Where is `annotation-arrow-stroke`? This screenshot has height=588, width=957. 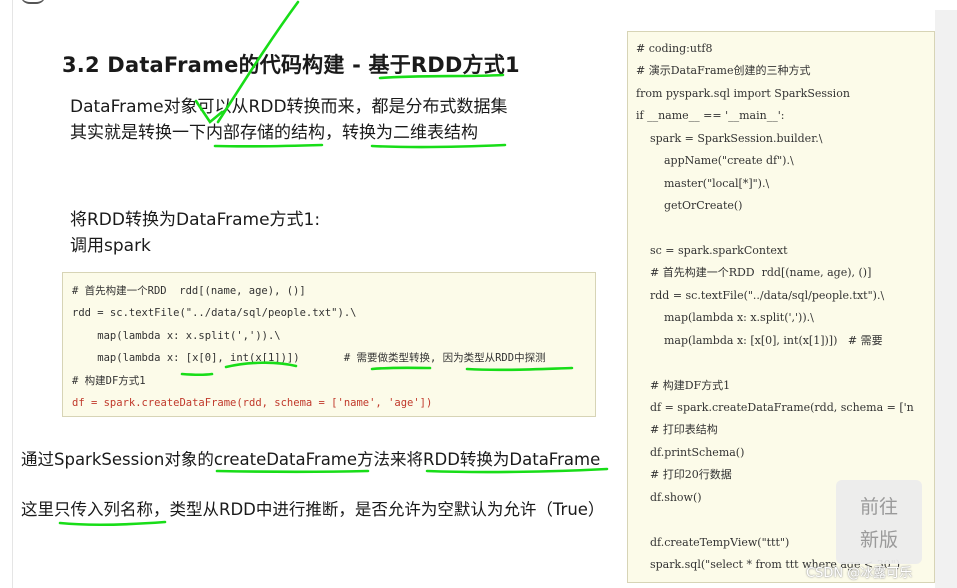
annotation-arrow-stroke is located at coordinates (258, 62).